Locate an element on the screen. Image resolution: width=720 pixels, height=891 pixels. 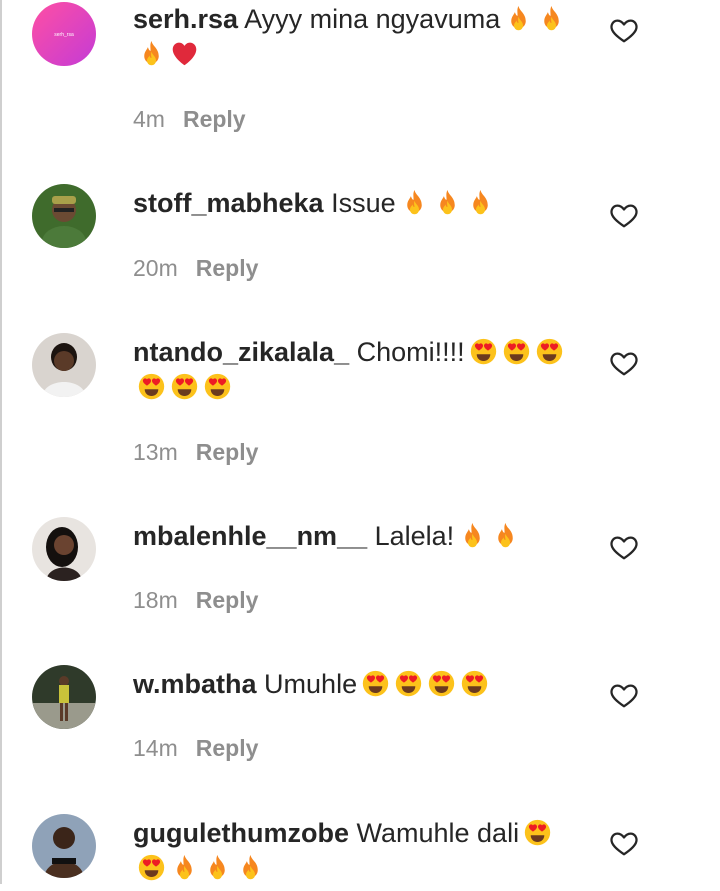
comment-text: w.mbatha Umuhle is located at coordinates (353, 684).